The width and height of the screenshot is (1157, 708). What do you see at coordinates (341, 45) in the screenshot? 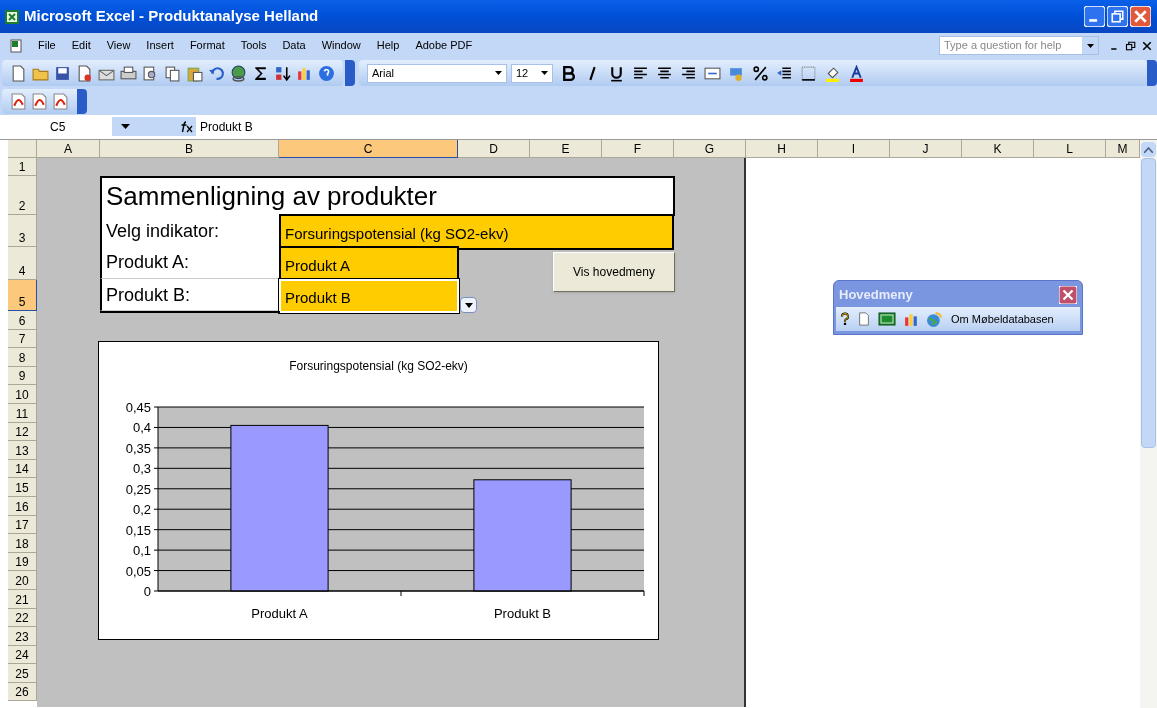
I see `menu-item: Window` at bounding box center [341, 45].